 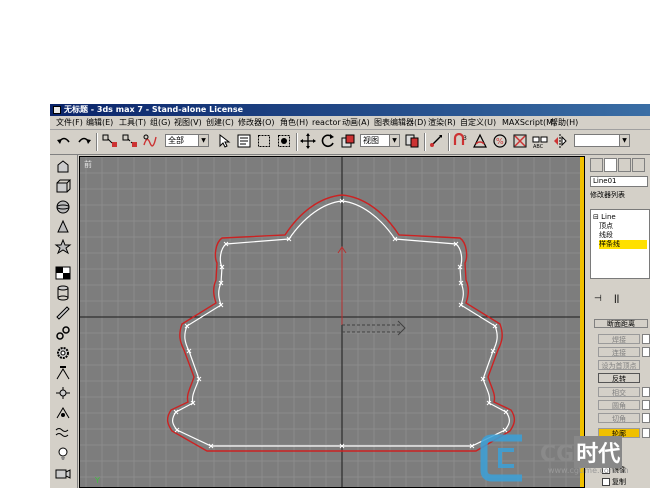 I want to click on stack-item-spline: 样条线, so click(x=623, y=244).